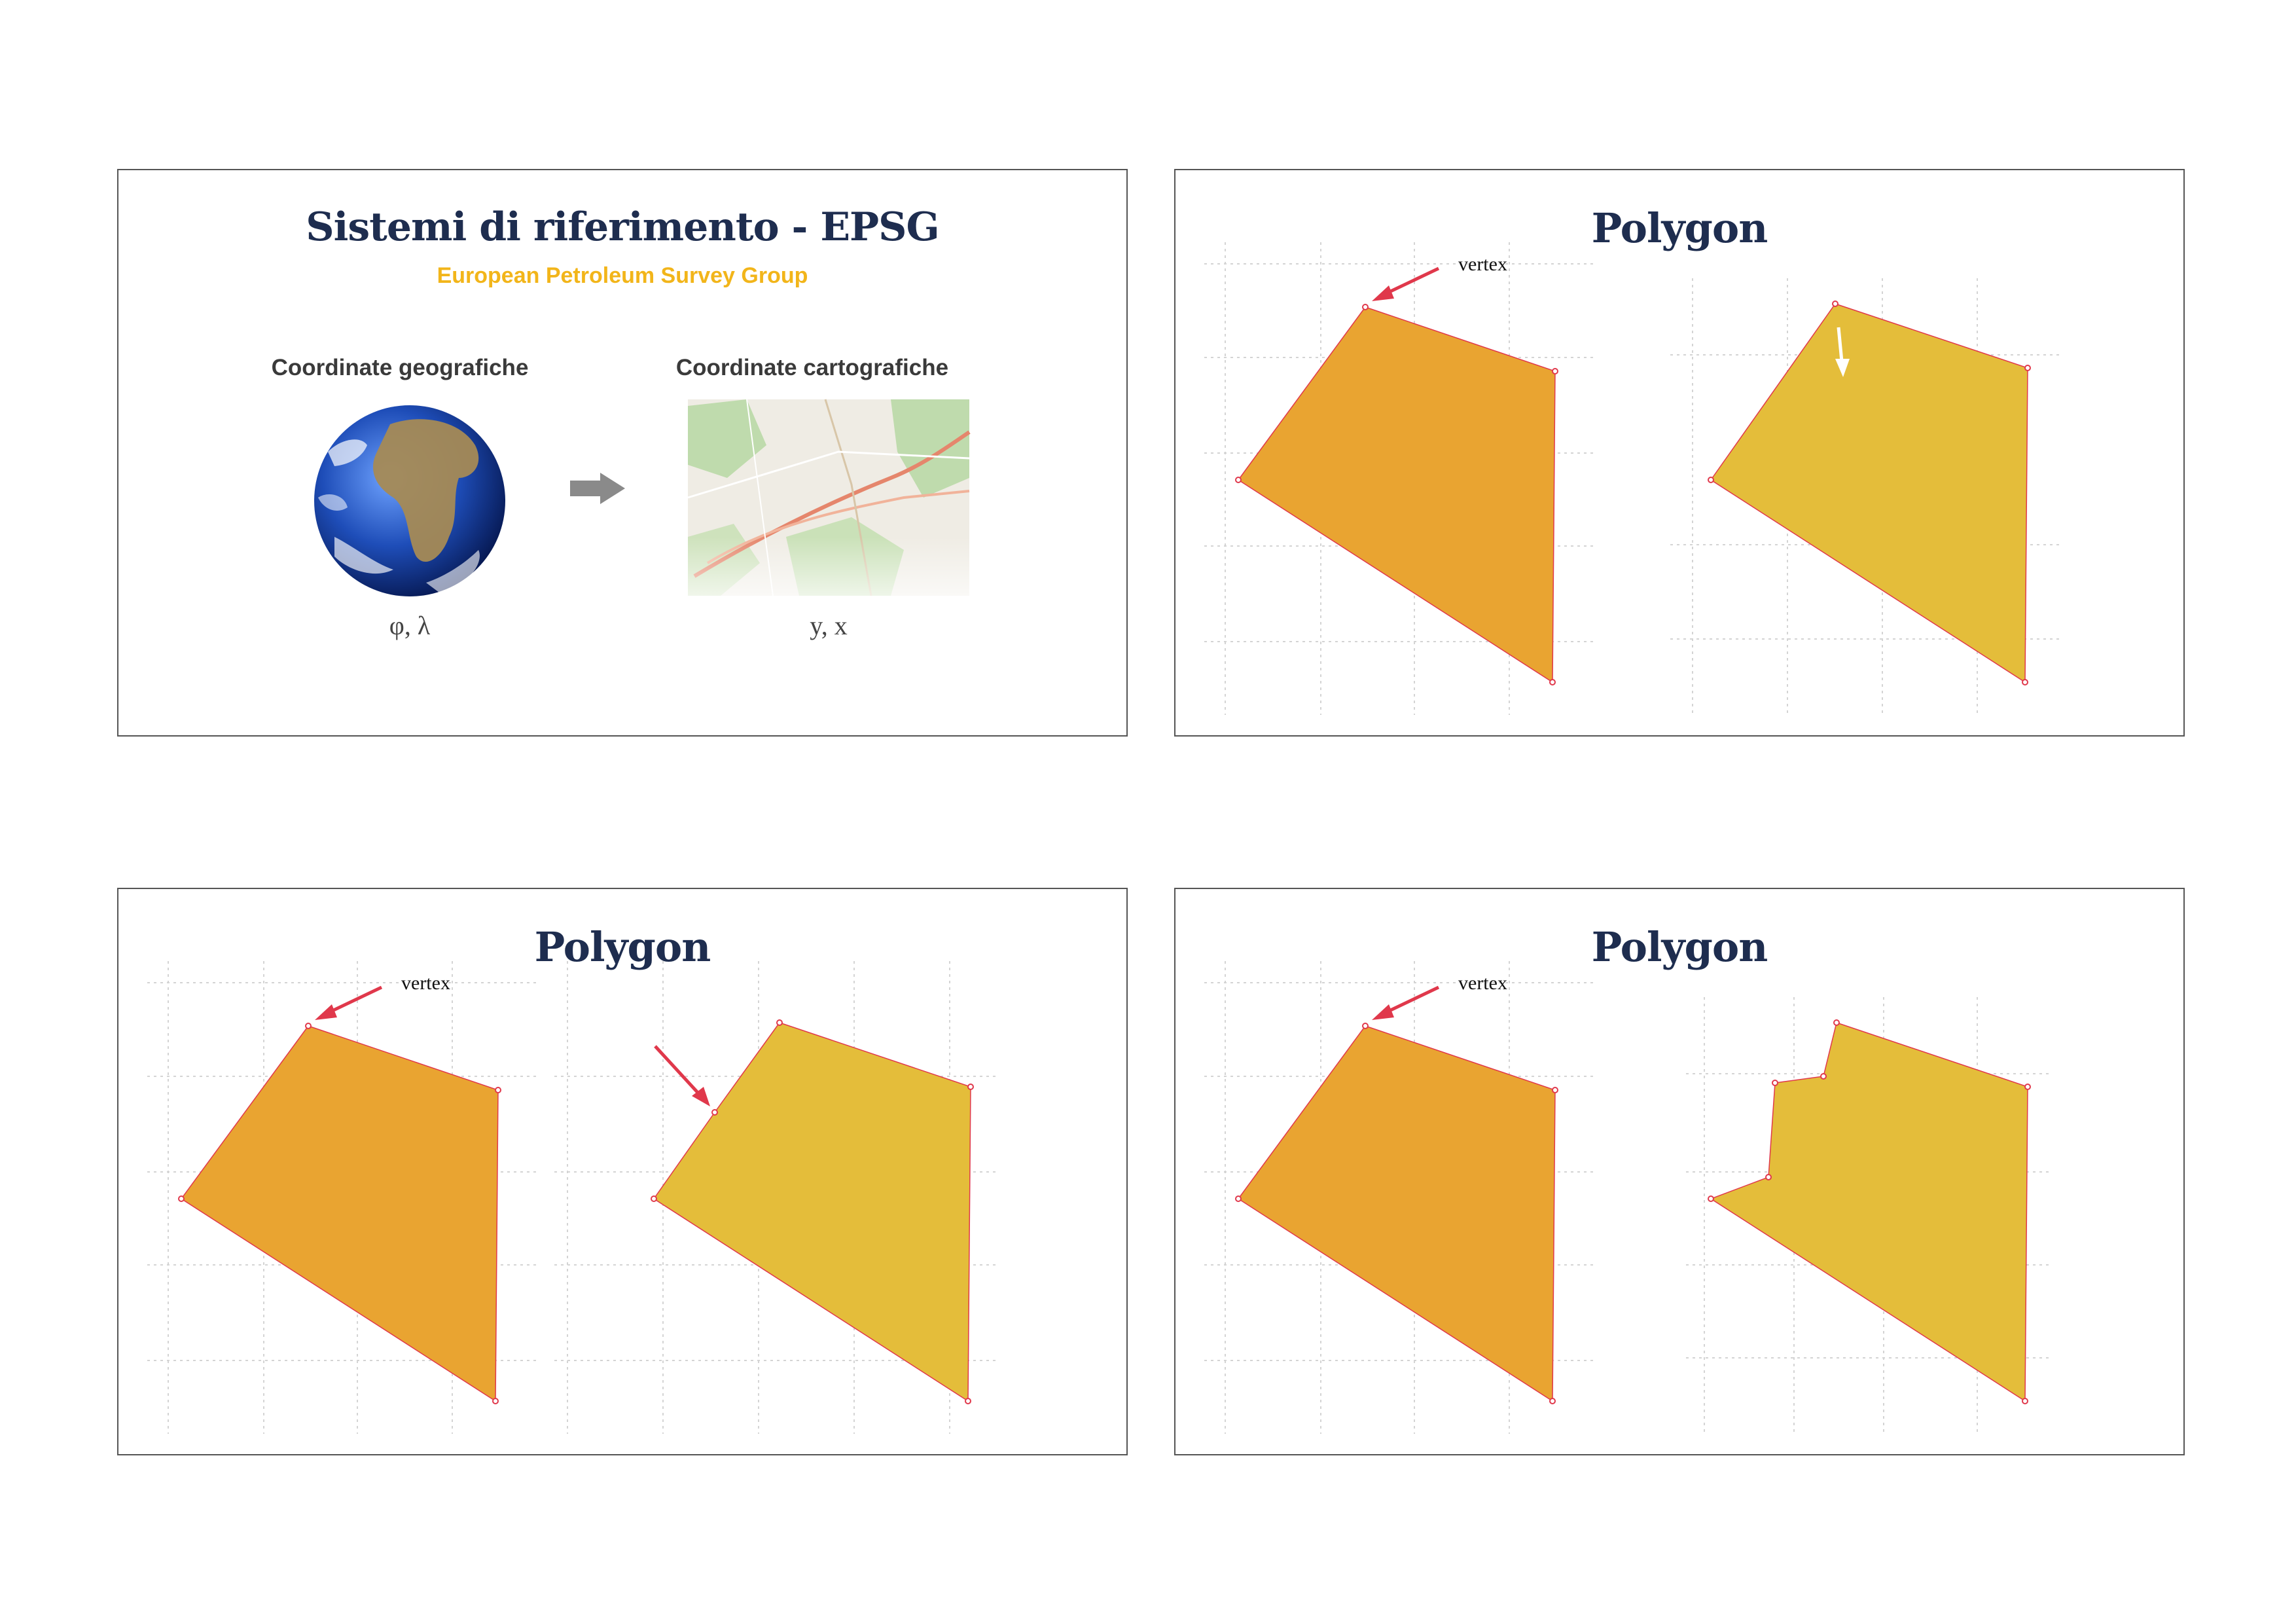 The image size is (2296, 1623). I want to click on earth-icon, so click(409, 500).